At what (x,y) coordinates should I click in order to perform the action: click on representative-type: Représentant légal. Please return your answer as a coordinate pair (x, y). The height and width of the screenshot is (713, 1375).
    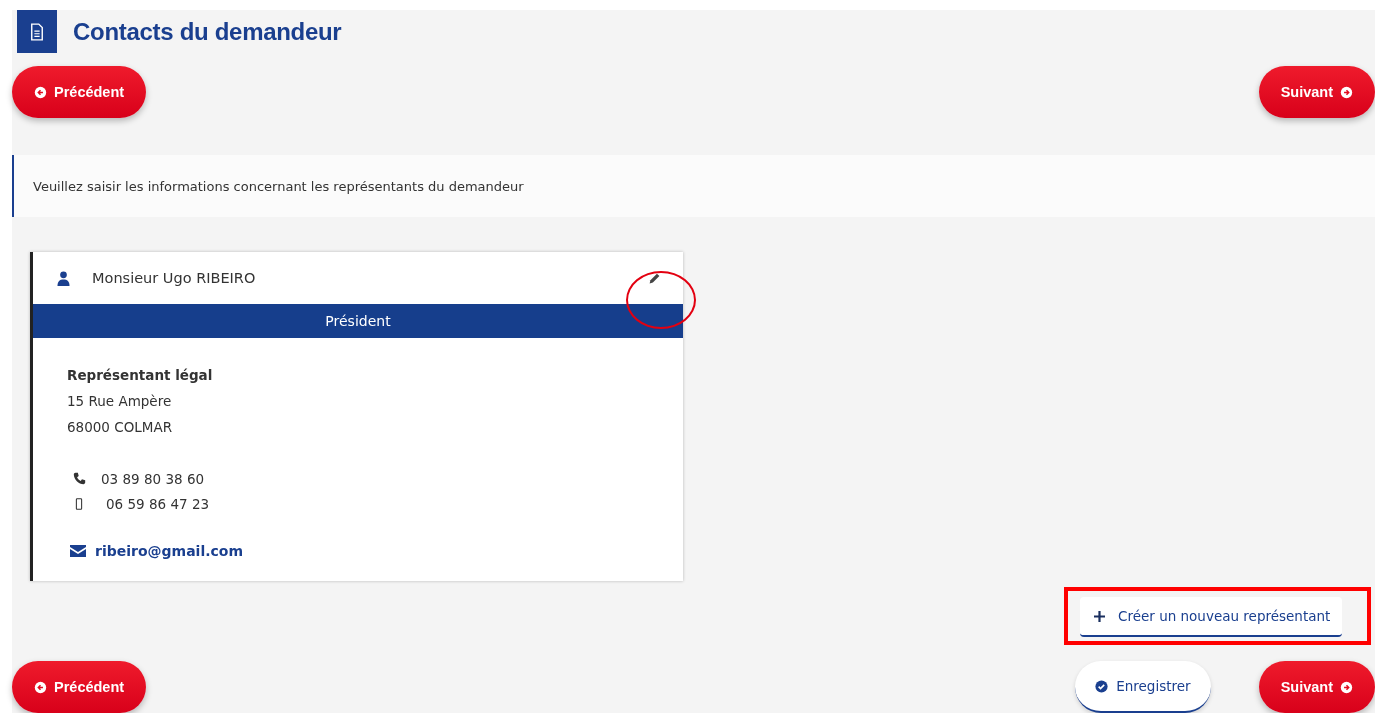
    Looking at the image, I should click on (140, 375).